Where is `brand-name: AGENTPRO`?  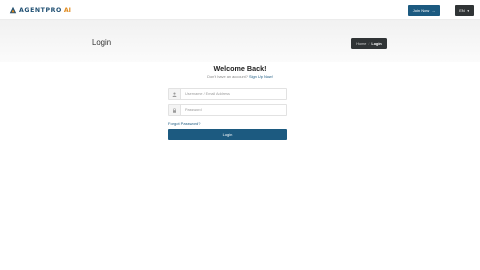 brand-name: AGENTPRO is located at coordinates (40, 10).